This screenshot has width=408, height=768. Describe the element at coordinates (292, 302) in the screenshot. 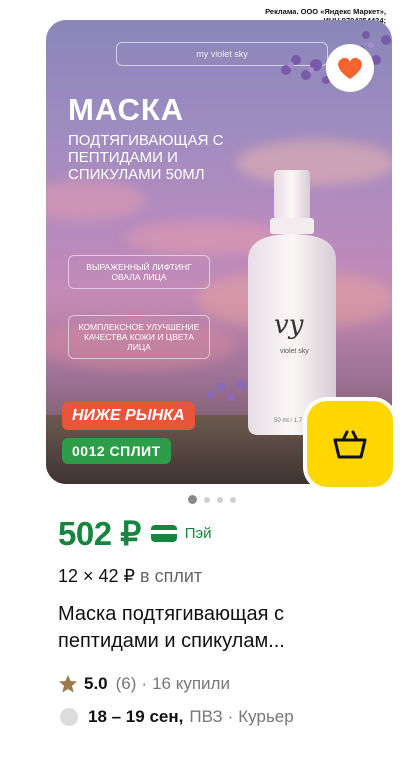

I see `bottle-illustration` at that location.